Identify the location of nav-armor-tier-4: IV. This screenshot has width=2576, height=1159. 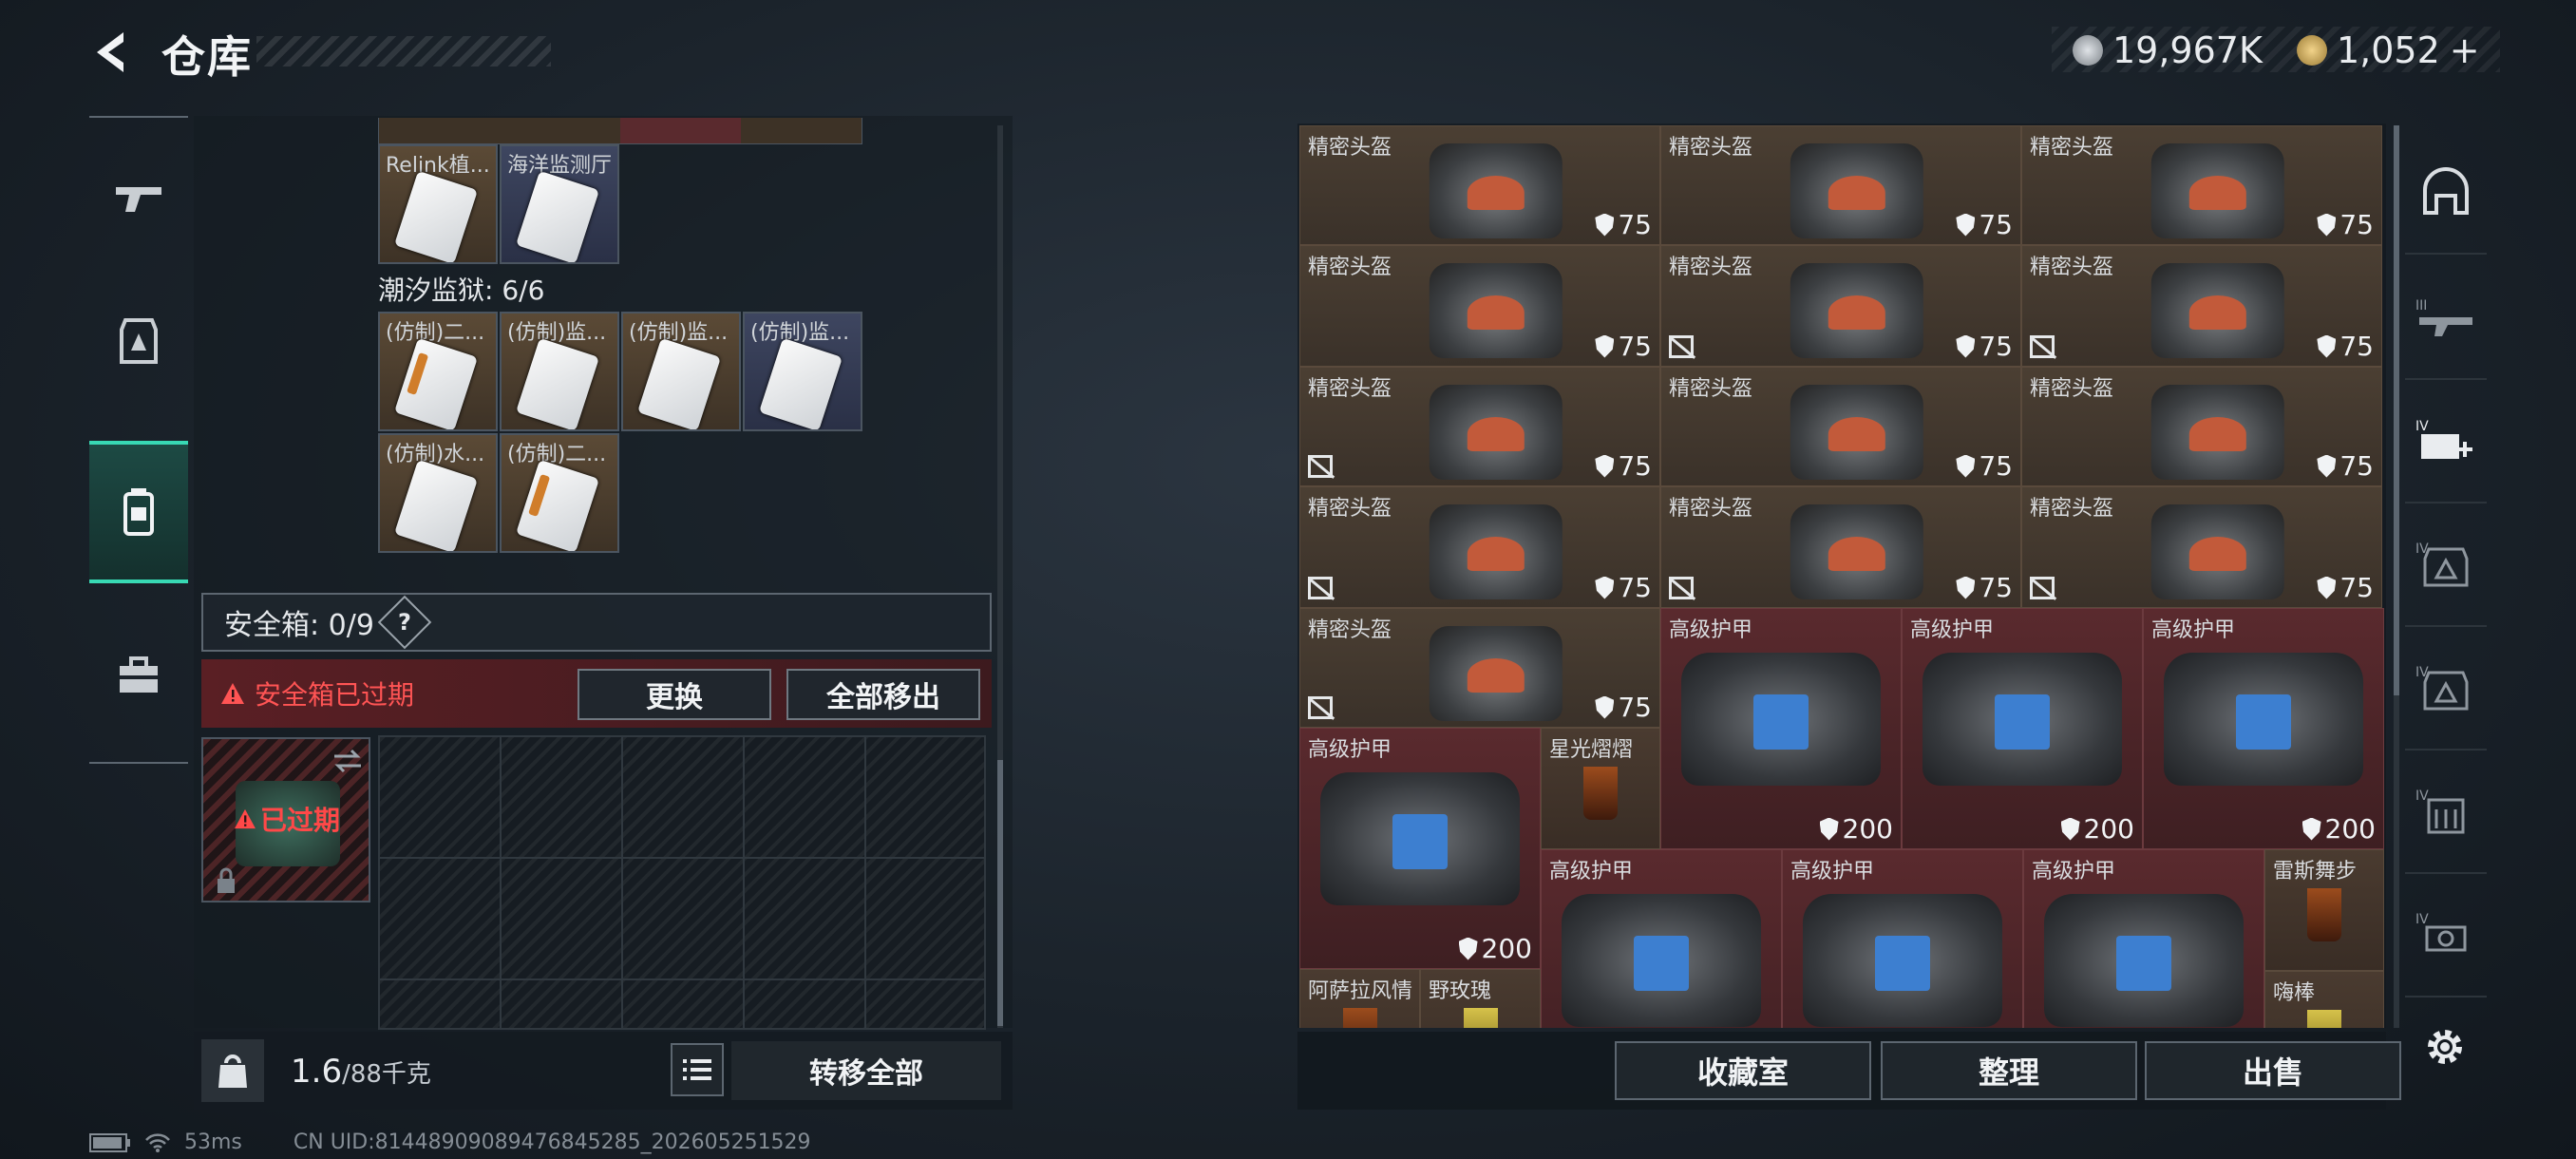
(2446, 565).